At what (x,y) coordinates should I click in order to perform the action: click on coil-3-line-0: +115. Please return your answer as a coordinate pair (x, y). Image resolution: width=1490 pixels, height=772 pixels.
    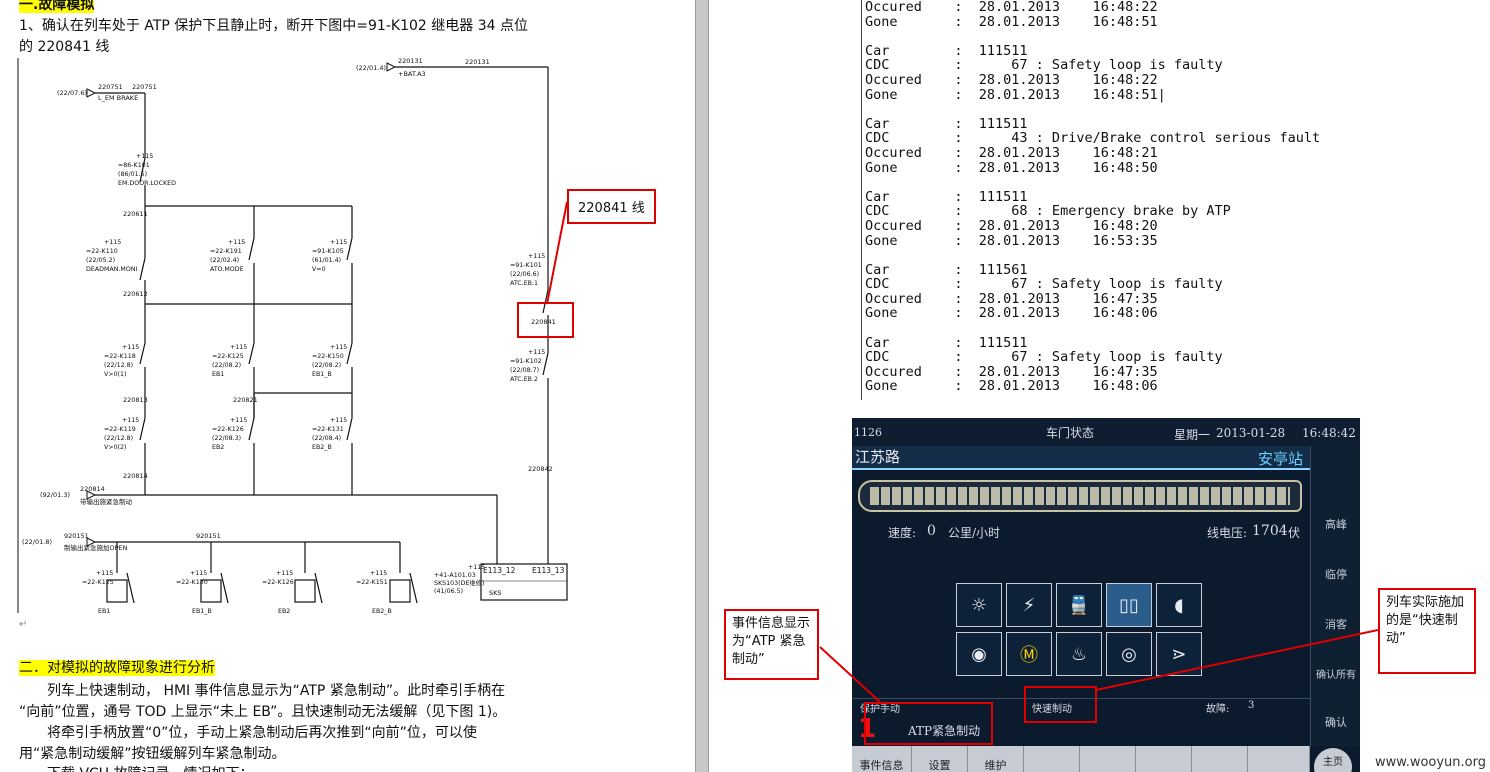
    Looking at the image, I should click on (378, 573).